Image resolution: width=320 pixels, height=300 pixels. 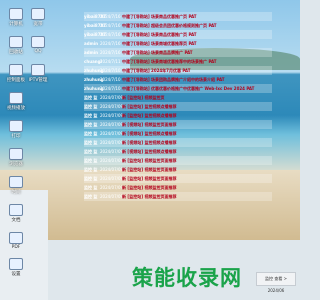 What do you see at coordinates (143, 97) in the screenshot?
I see `log-text: 新 [监控站] 视频监控页` at bounding box center [143, 97].